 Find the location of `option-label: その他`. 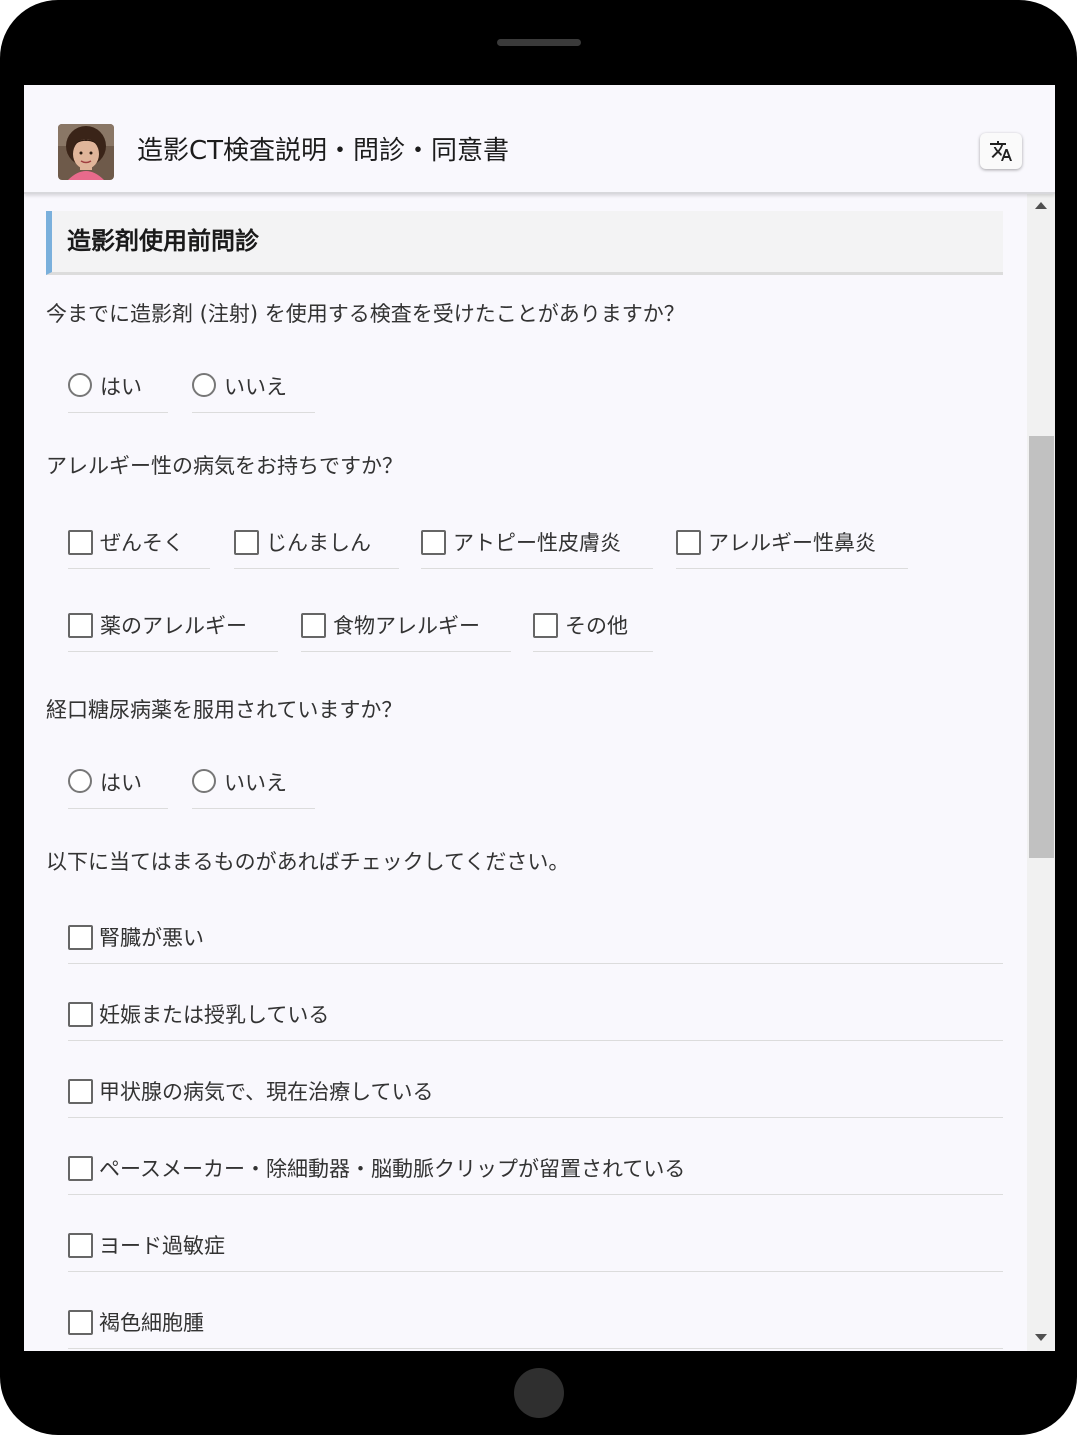

option-label: その他 is located at coordinates (596, 626).